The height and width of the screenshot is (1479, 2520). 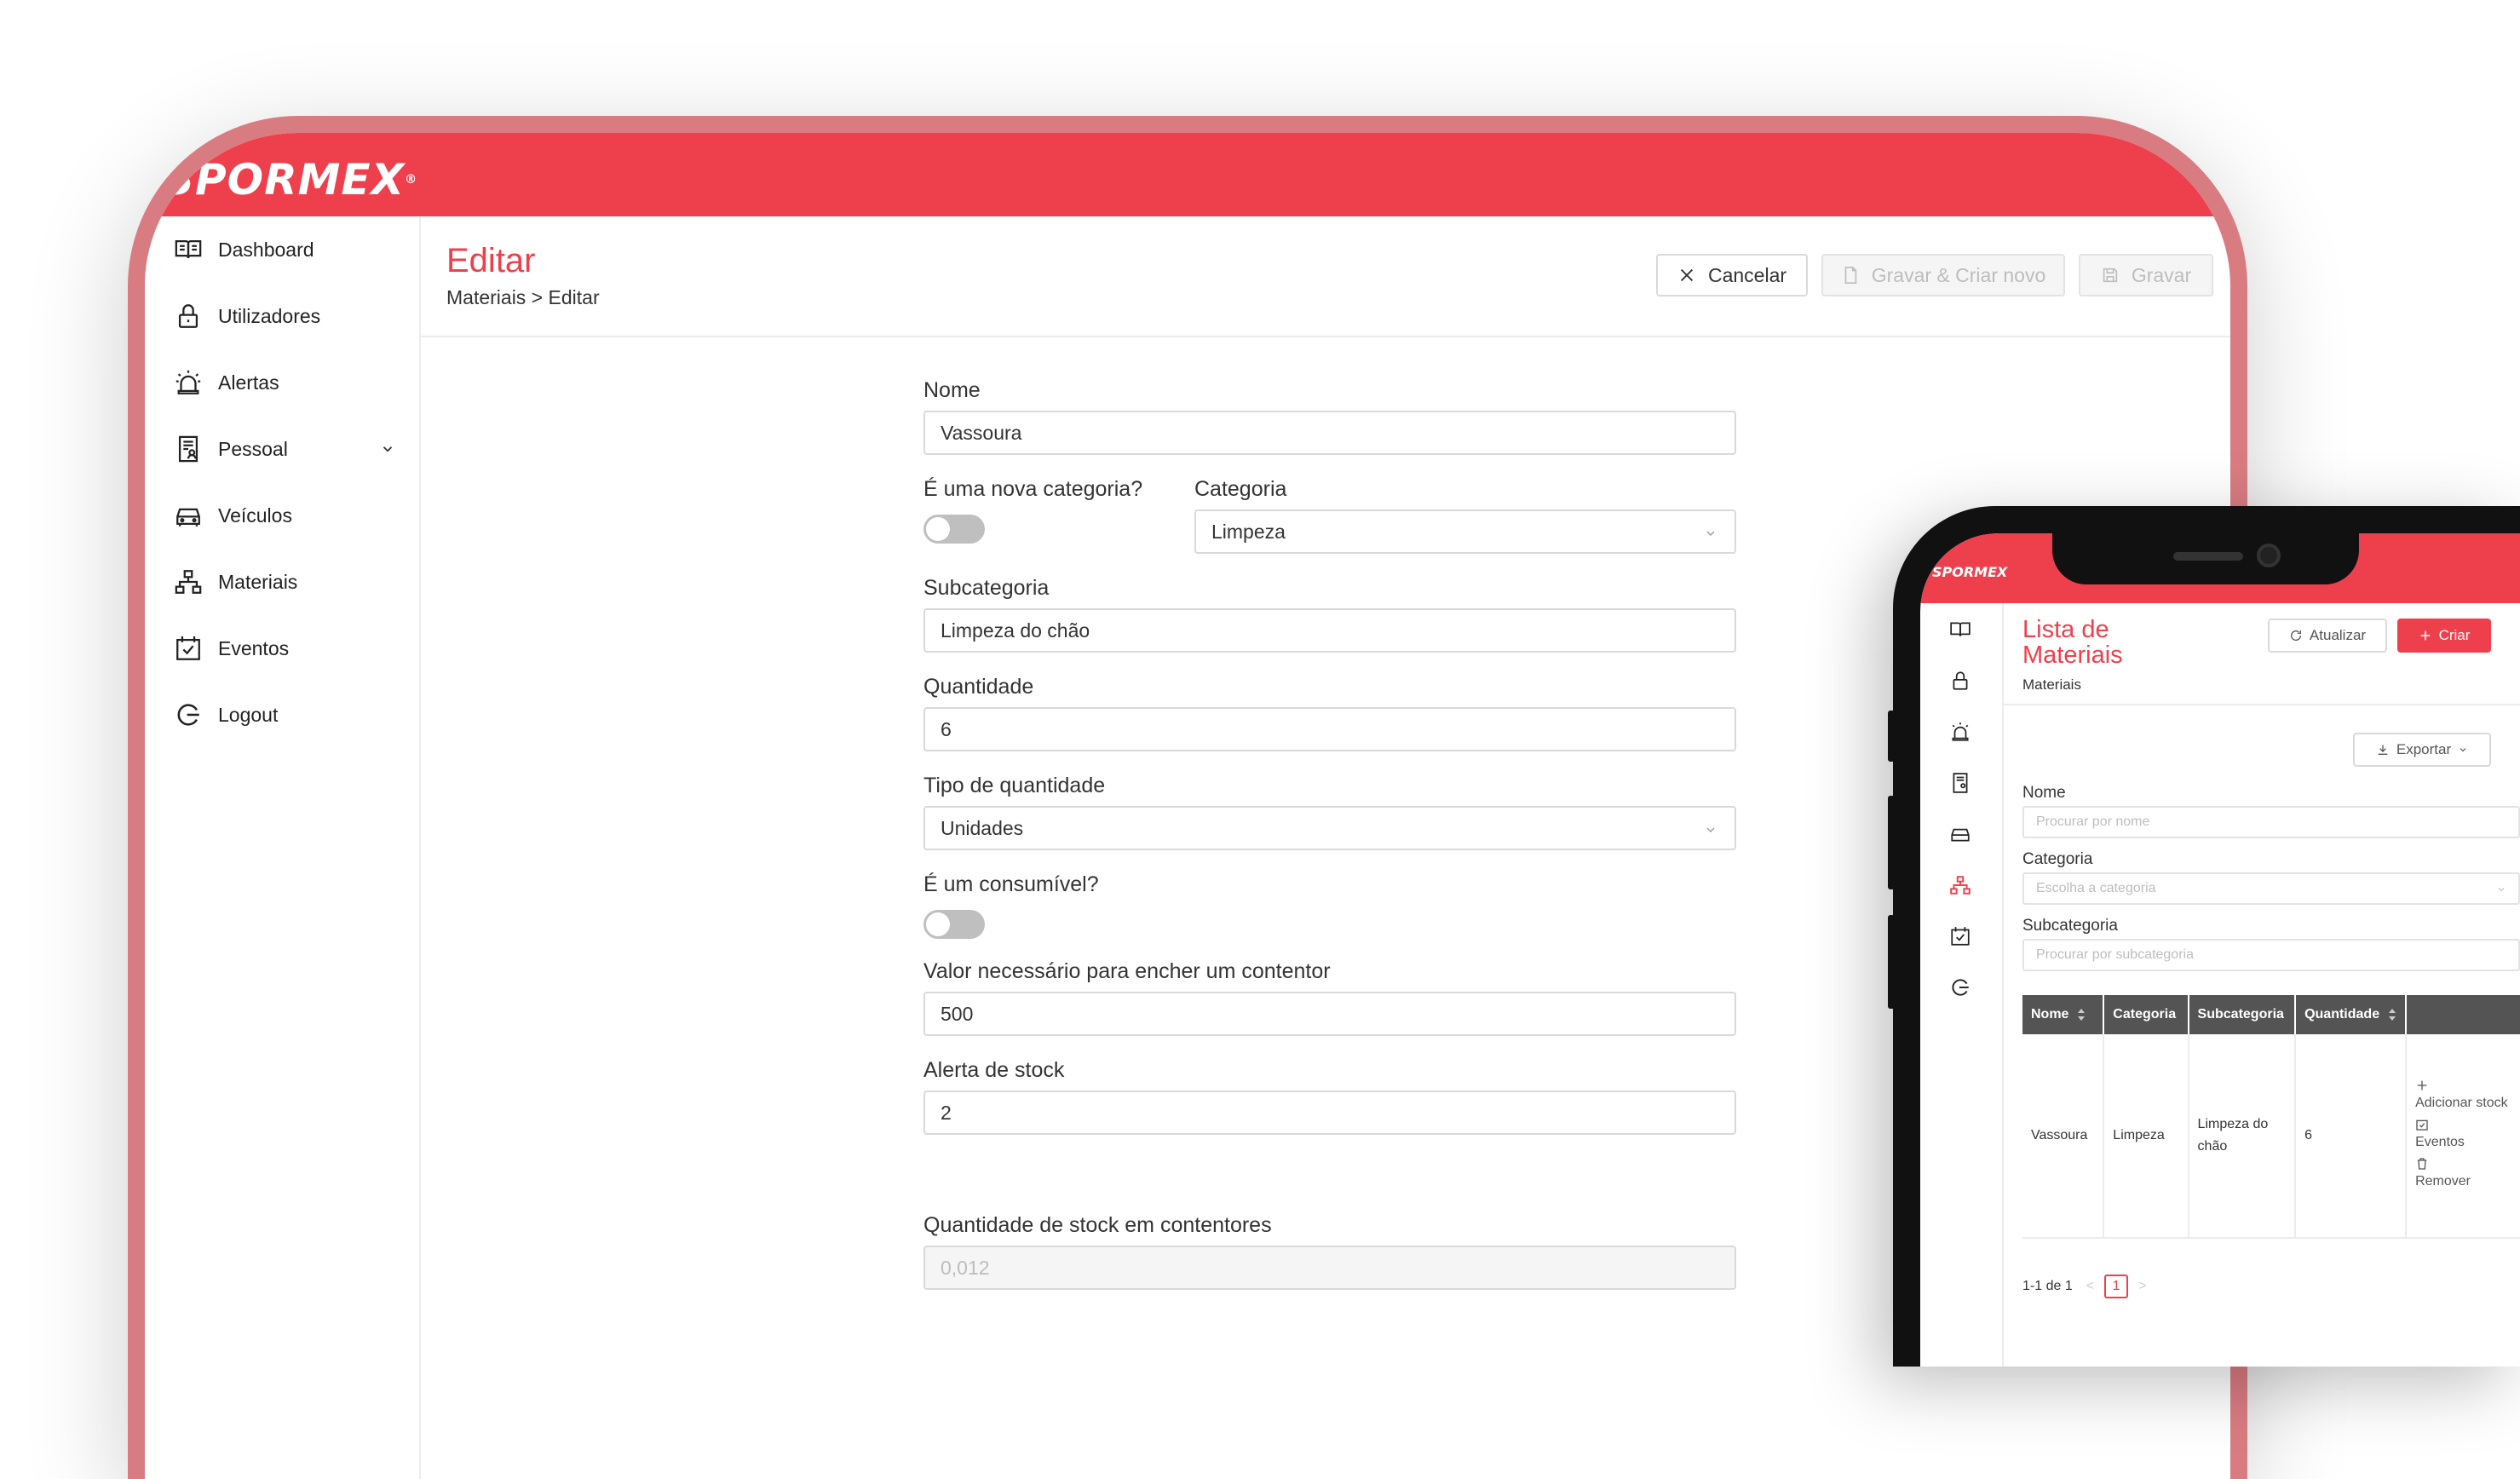 I want to click on save-and-new-button: Gravar & Criar novo, so click(x=1943, y=275).